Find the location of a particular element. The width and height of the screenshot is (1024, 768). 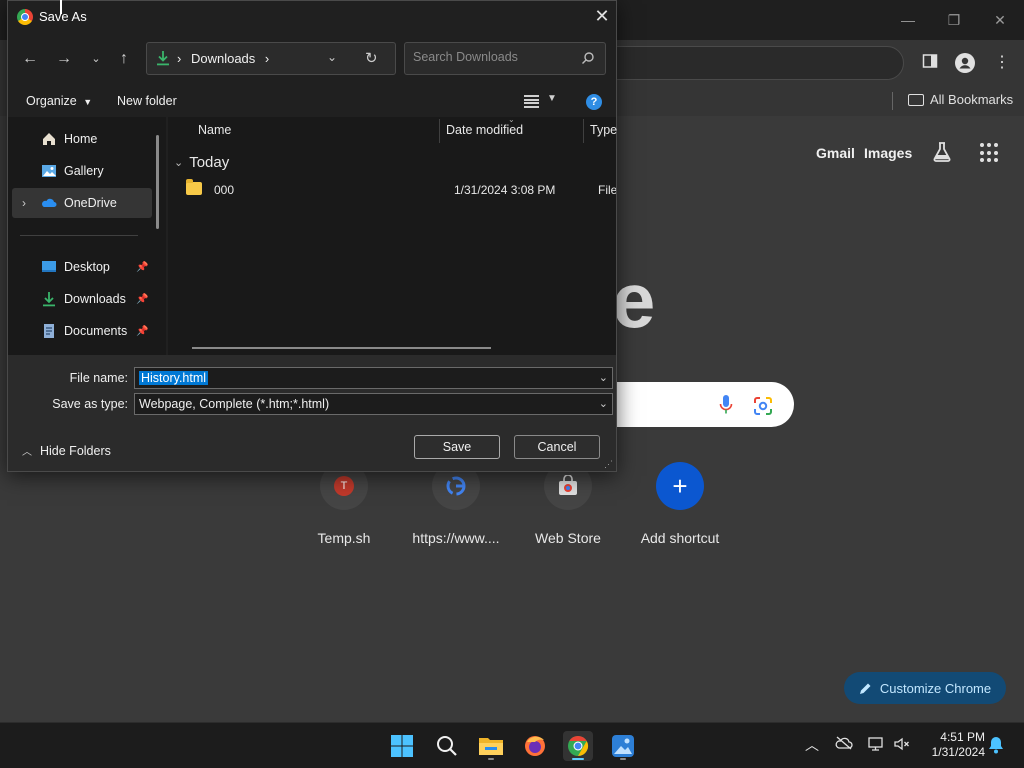

shortcut-tempsh: T Temp.sh is located at coordinates (344, 504).